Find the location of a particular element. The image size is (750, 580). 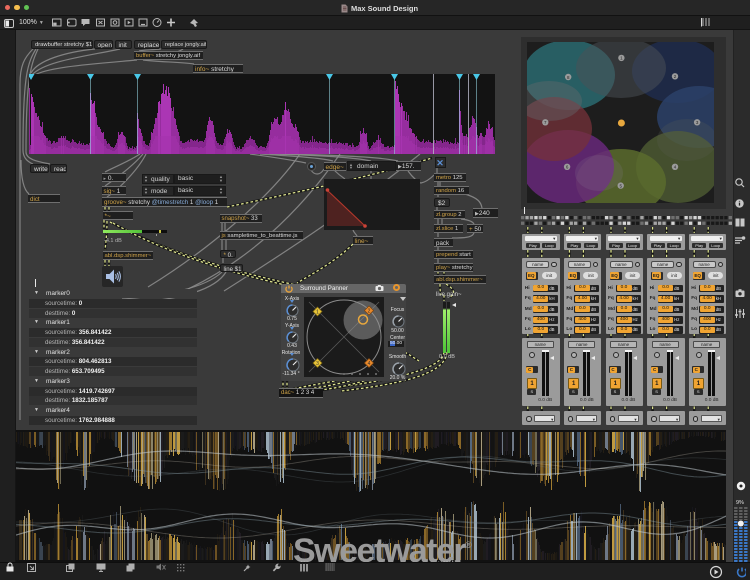

svg-text: 9% is located at coordinates (740, 503).